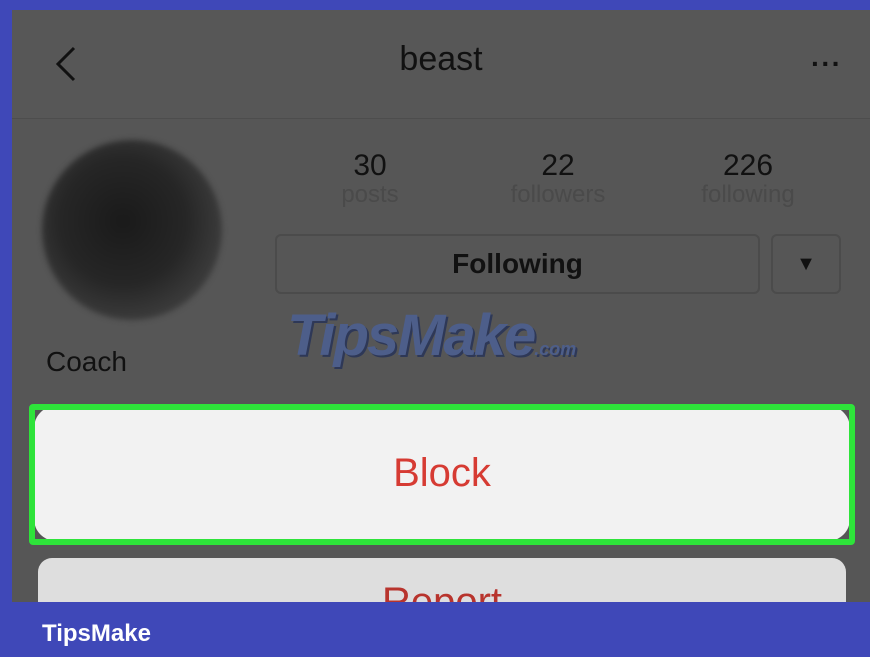 This screenshot has height=657, width=870. What do you see at coordinates (370, 194) in the screenshot?
I see `stat-posts-label: posts` at bounding box center [370, 194].